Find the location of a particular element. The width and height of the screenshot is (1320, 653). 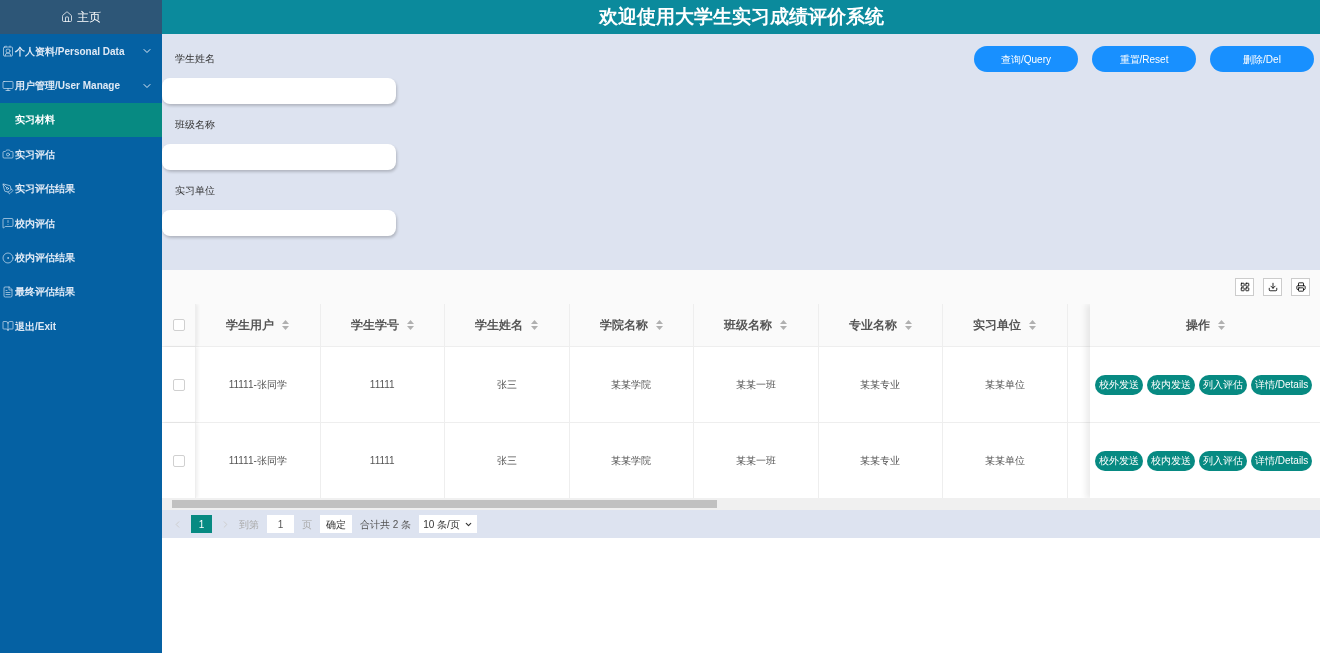

select-all-checkbox is located at coordinates (178, 325).